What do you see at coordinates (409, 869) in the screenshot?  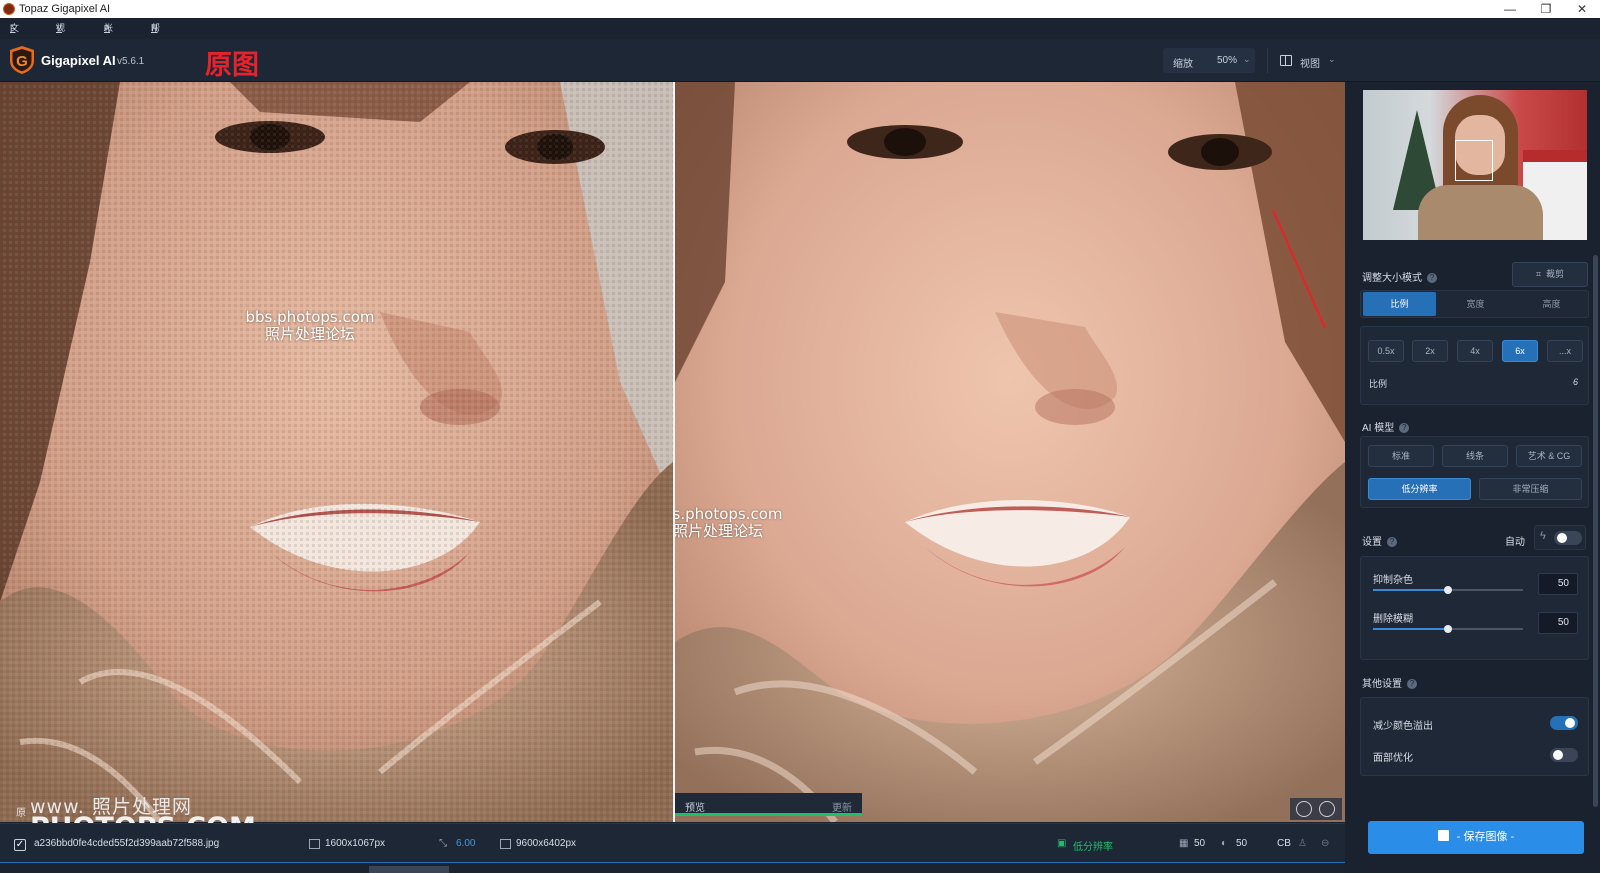 I see `file-list-scrollbar` at bounding box center [409, 869].